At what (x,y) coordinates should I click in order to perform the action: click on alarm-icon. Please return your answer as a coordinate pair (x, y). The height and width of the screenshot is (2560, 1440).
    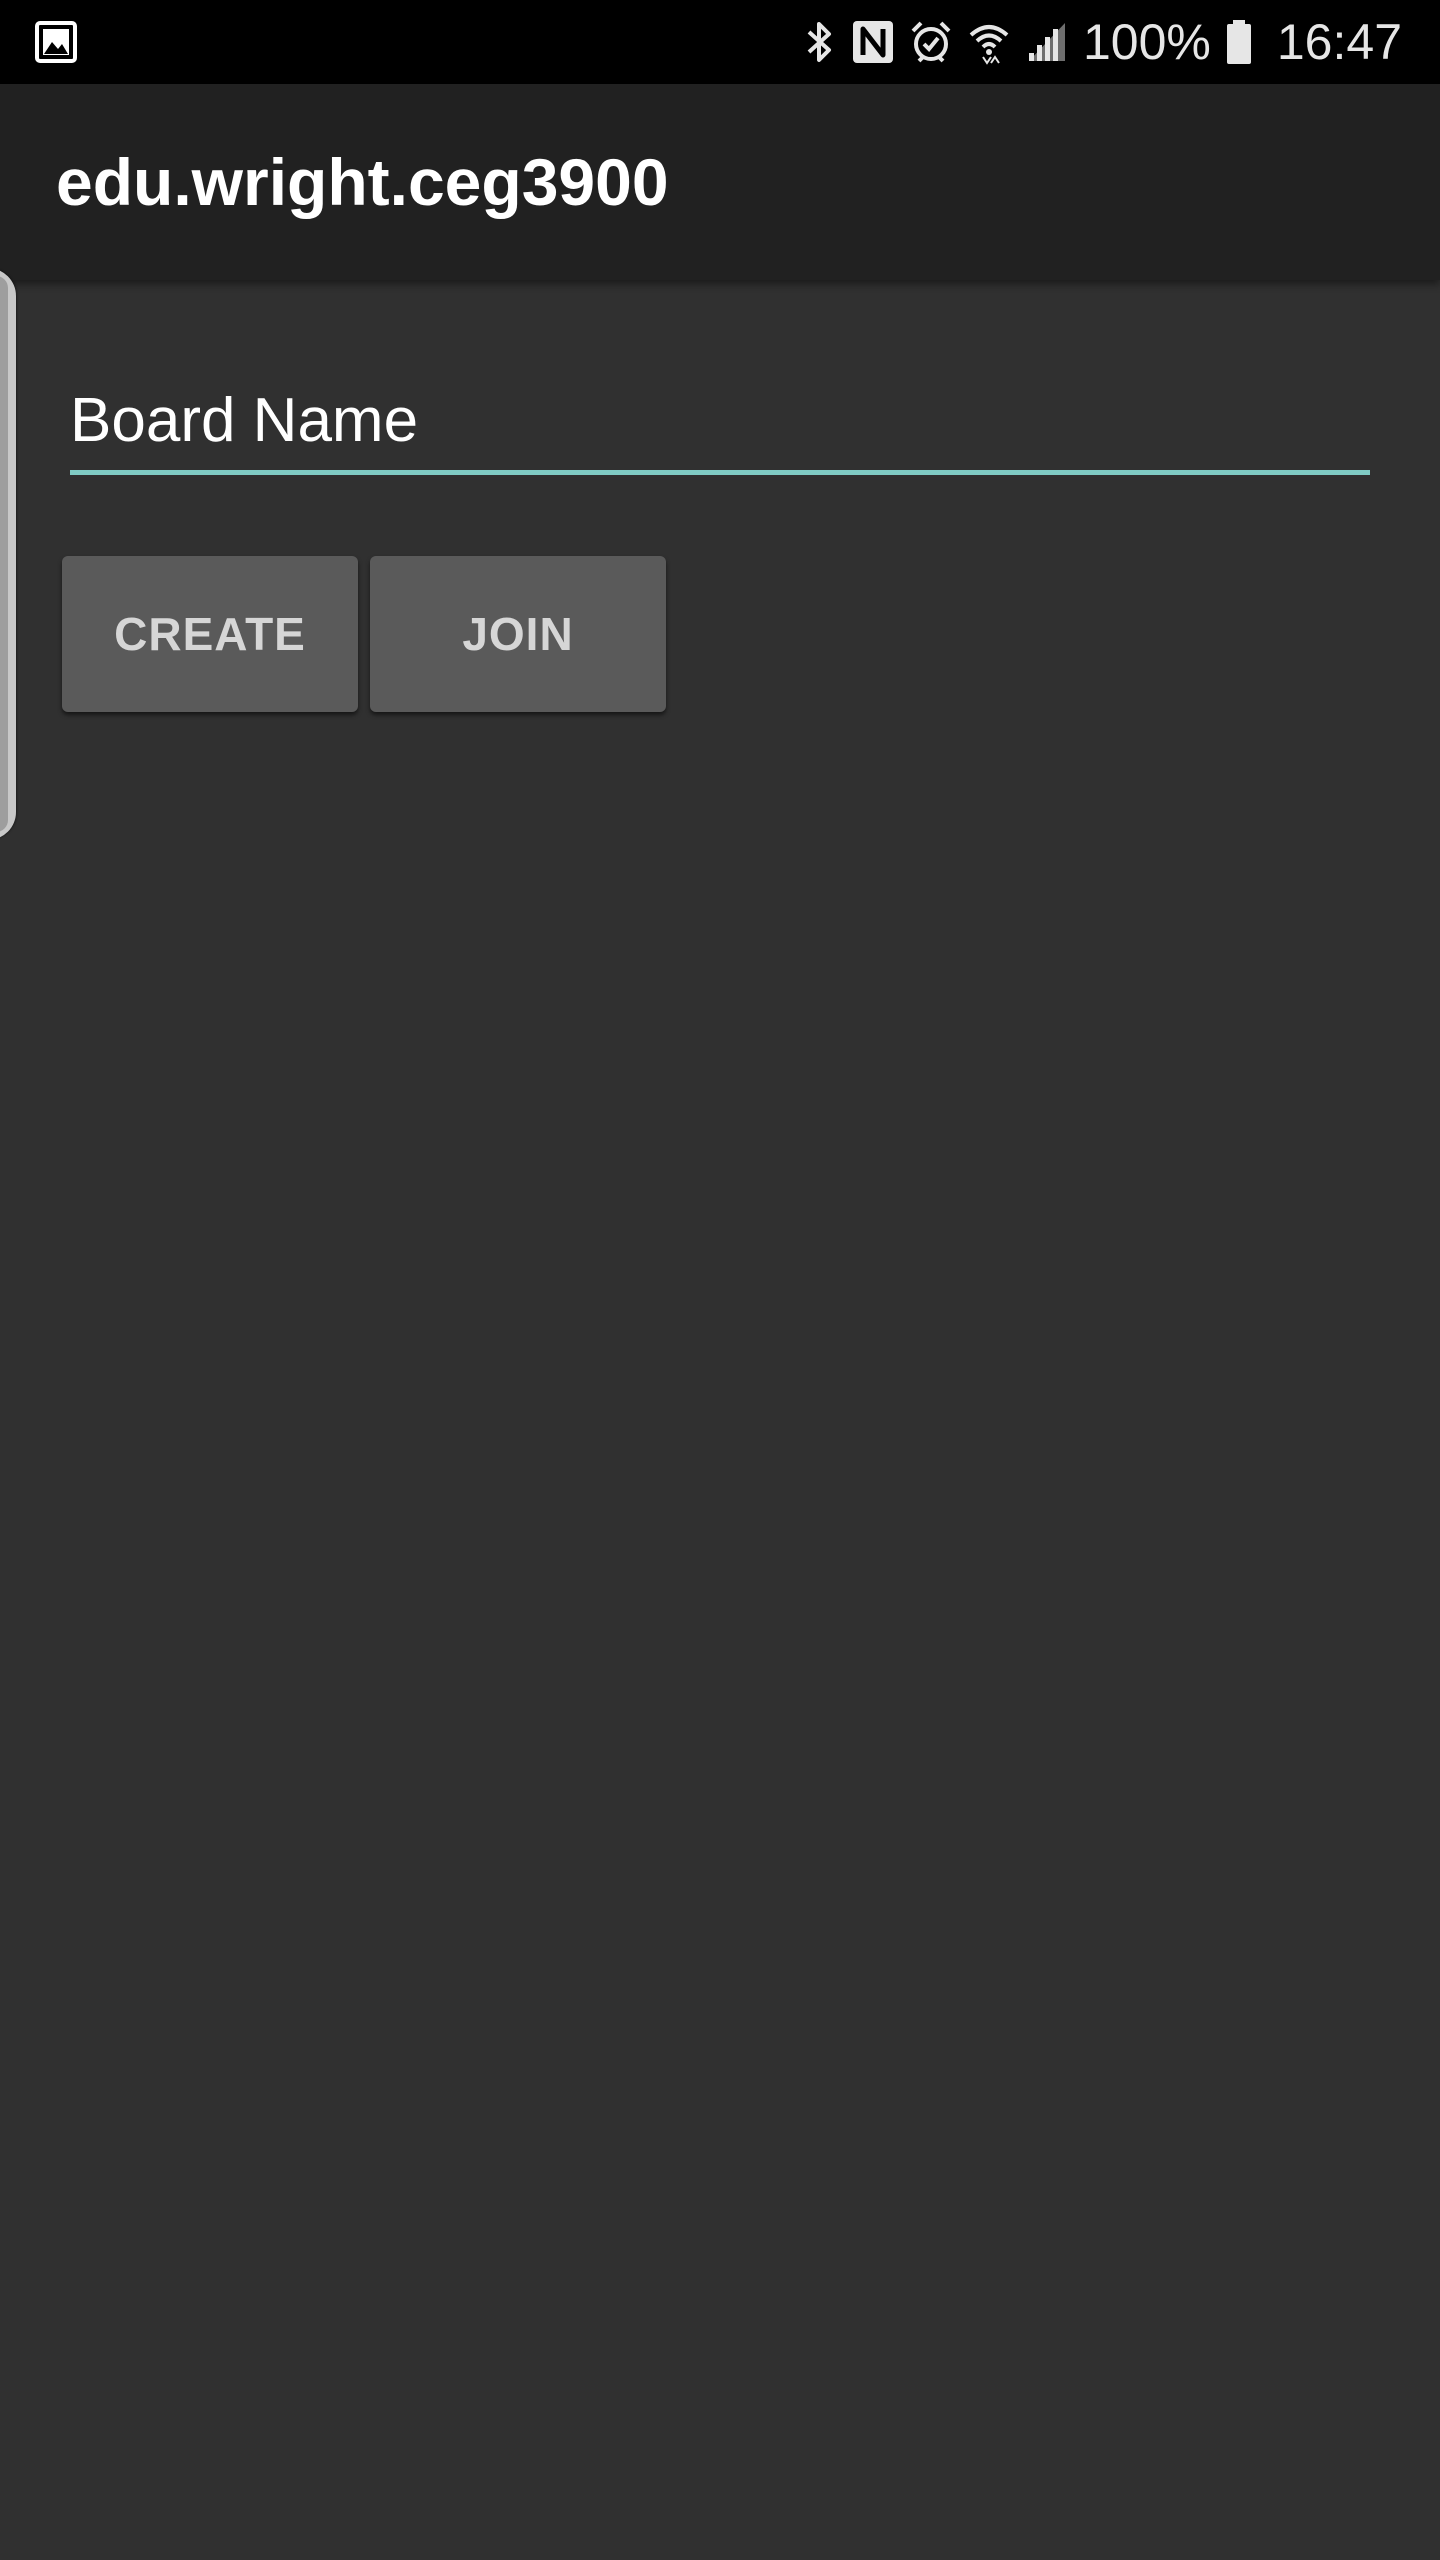
    Looking at the image, I should click on (931, 42).